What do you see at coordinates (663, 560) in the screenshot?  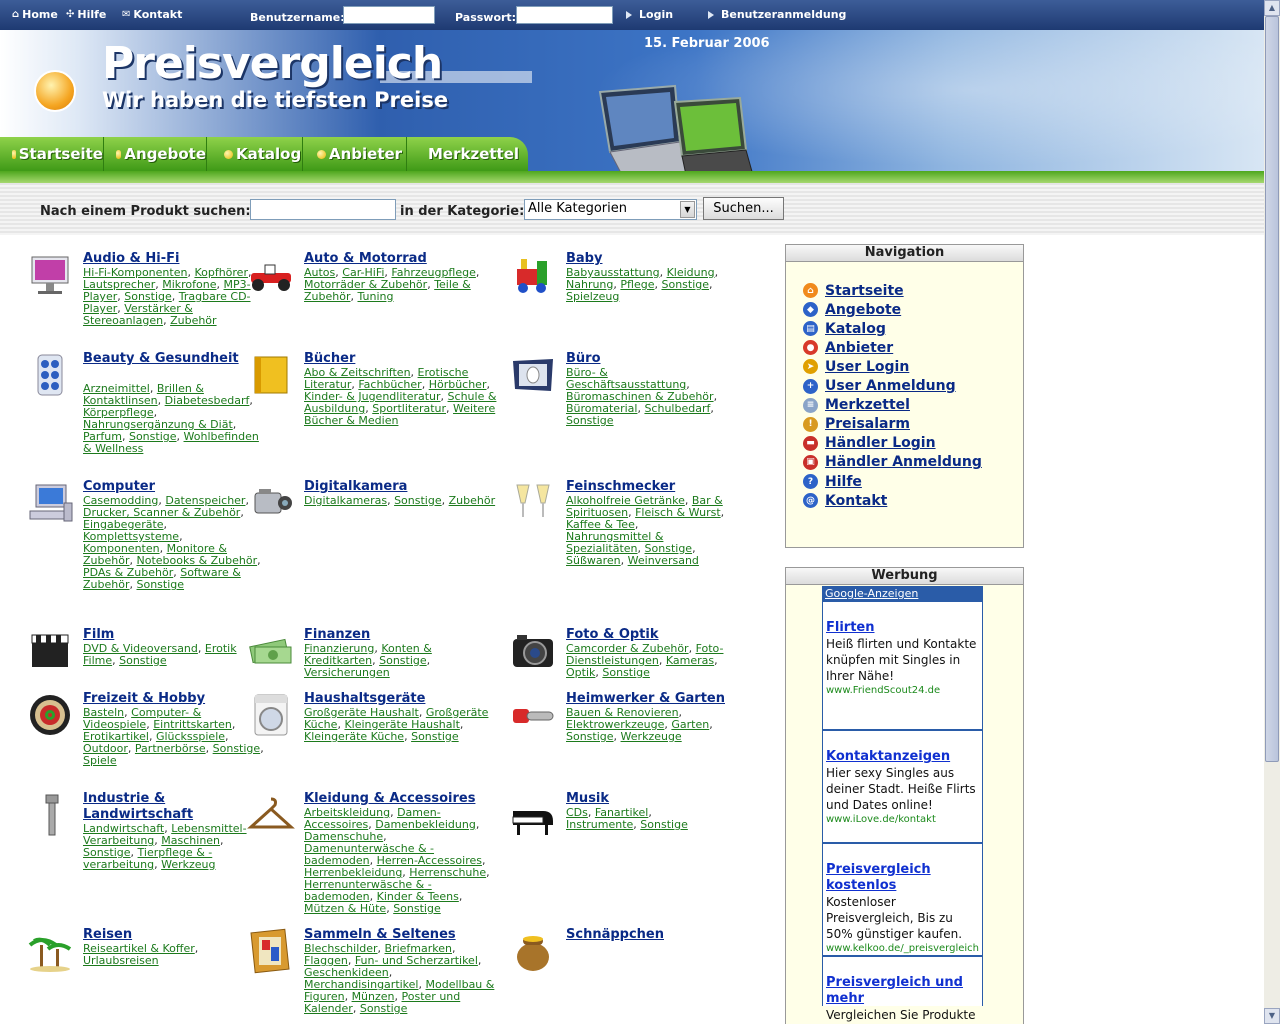 I see `subcategory-link: Weinversand` at bounding box center [663, 560].